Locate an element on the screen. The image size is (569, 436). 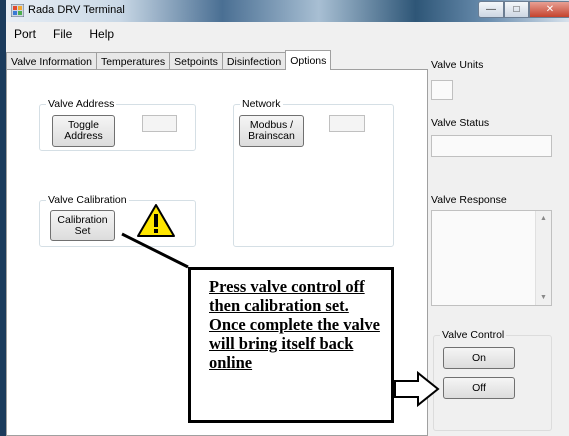
arrow-right-icon is located at coordinates (417, 389).